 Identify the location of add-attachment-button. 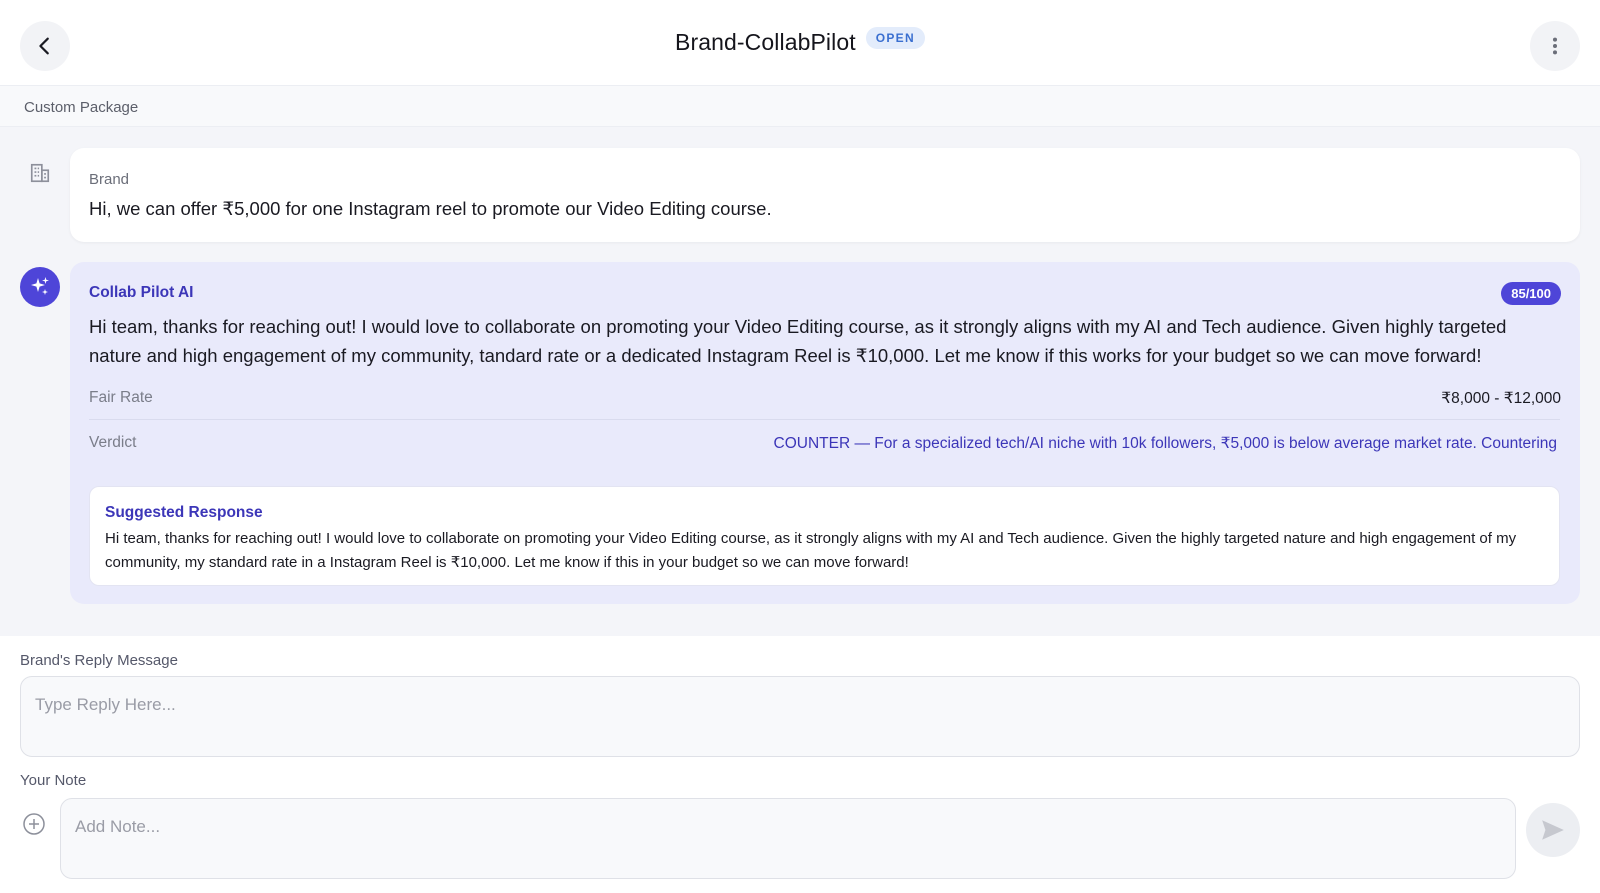
(34, 824).